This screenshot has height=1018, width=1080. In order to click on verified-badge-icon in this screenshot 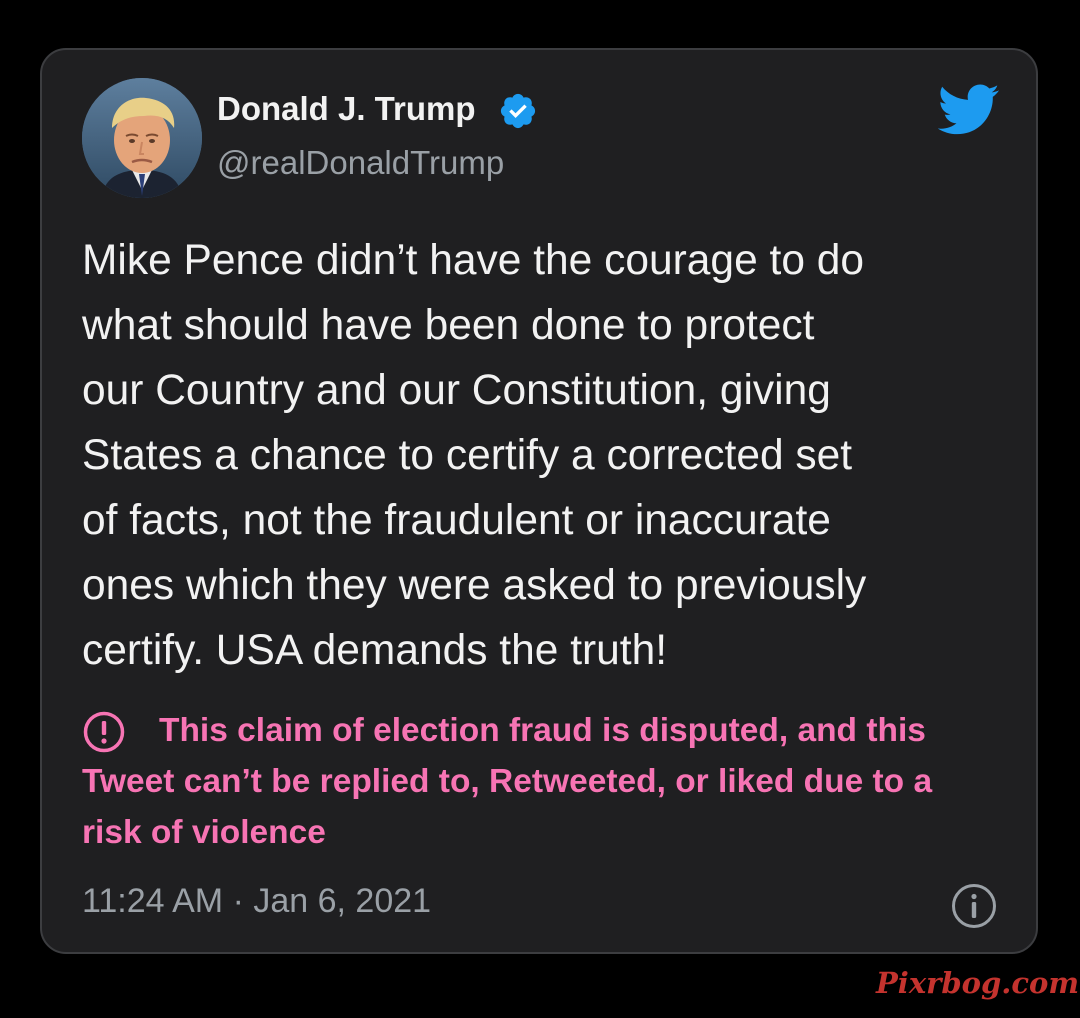, I will do `click(518, 111)`.